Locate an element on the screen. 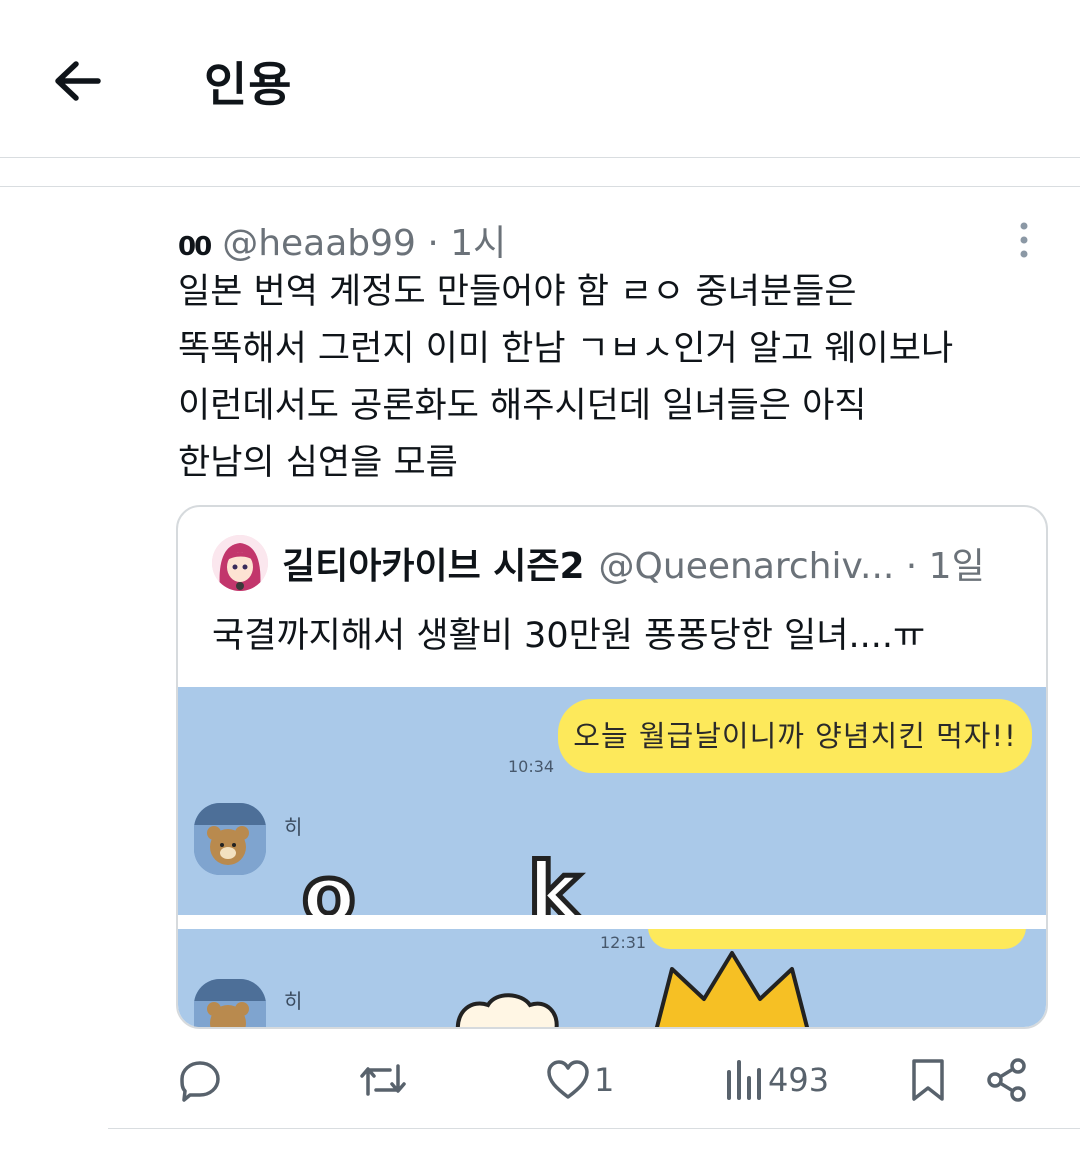 The height and width of the screenshot is (1157, 1080). like-count: 1 is located at coordinates (604, 1080).